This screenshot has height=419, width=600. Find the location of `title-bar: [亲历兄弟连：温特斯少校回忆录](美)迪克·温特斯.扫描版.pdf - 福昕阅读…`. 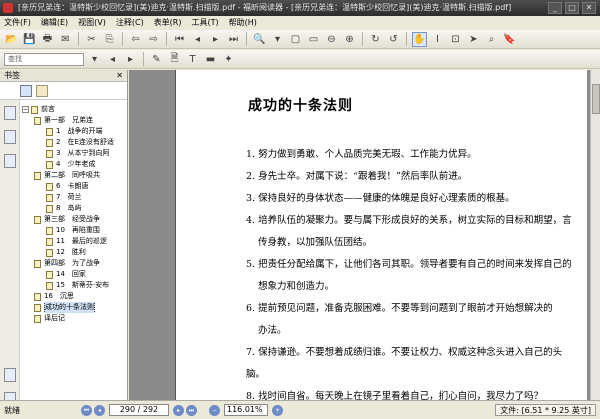

title-bar: [亲历兄弟连：温特斯少校回忆录](美)迪克·温特斯.扫描版.pdf - 福昕阅读… is located at coordinates (300, 8).